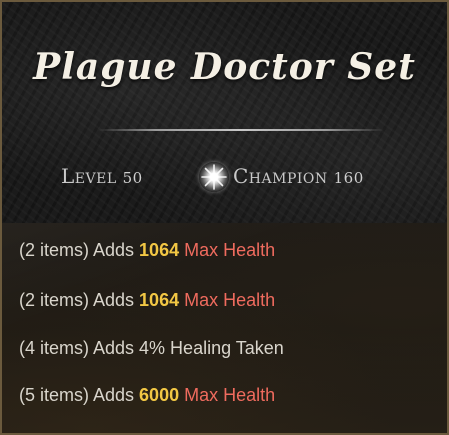 This screenshot has width=449, height=435. I want to click on champion-label: Champion, so click(280, 176).